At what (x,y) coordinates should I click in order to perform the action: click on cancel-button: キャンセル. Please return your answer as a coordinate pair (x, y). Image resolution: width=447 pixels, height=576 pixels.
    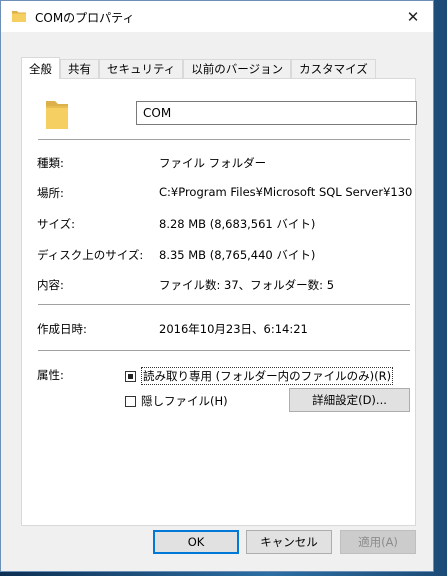
    Looking at the image, I should click on (289, 542).